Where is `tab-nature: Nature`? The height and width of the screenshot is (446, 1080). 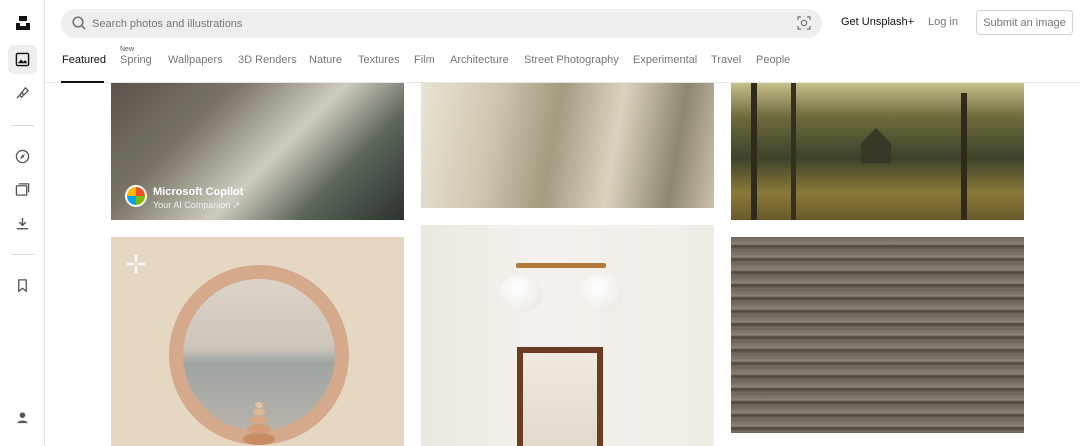 tab-nature: Nature is located at coordinates (325, 60).